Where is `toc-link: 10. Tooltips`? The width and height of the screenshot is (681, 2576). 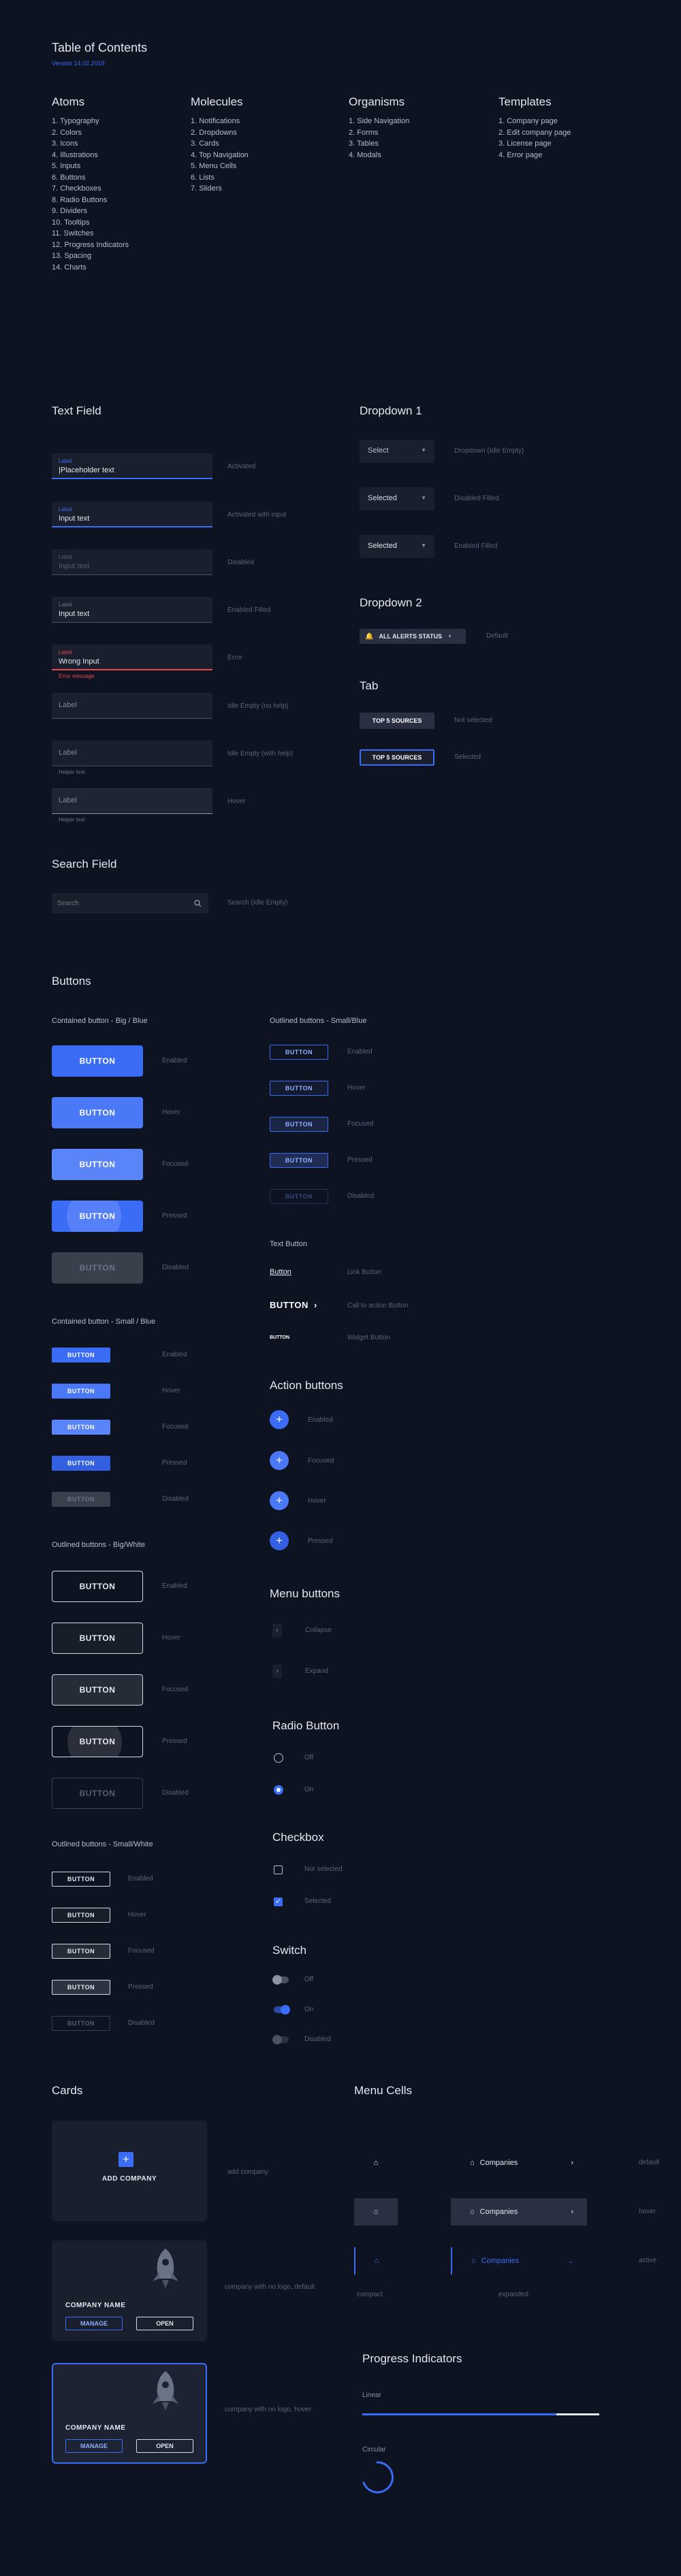 toc-link: 10. Tooltips is located at coordinates (90, 223).